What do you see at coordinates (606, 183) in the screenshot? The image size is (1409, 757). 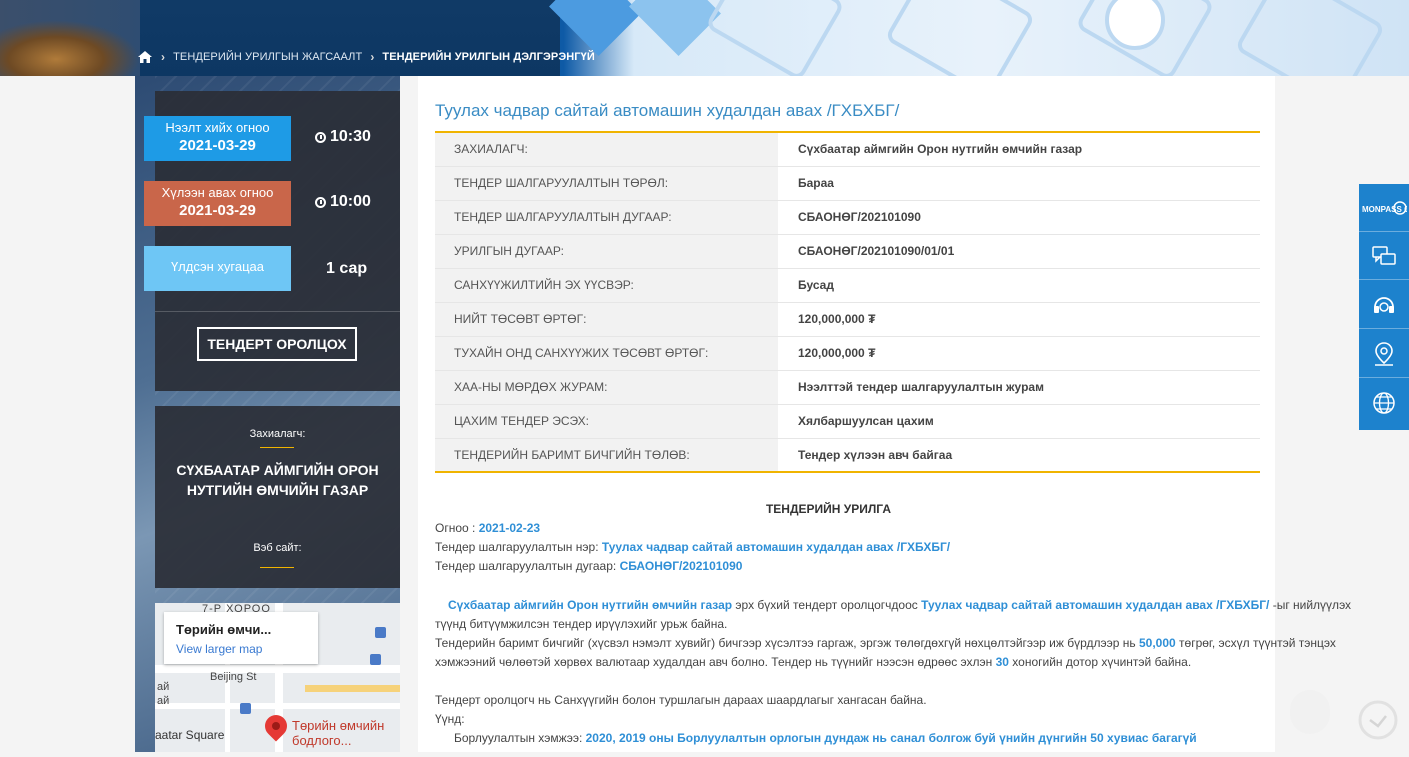 I see `row-key: ТЕНДЕР ШАЛГАРУУЛАЛТЫН ТӨРӨЛ:` at bounding box center [606, 183].